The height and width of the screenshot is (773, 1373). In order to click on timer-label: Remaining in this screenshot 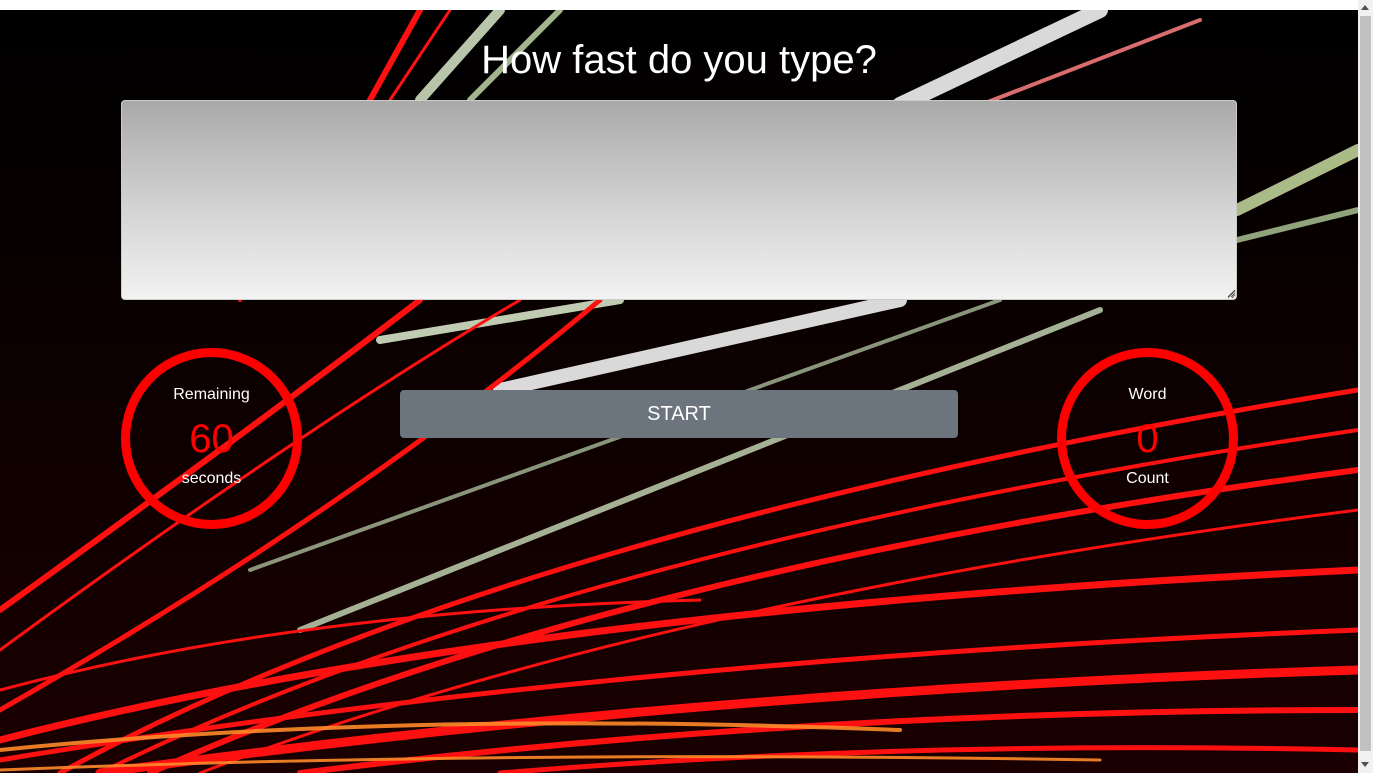, I will do `click(211, 394)`.